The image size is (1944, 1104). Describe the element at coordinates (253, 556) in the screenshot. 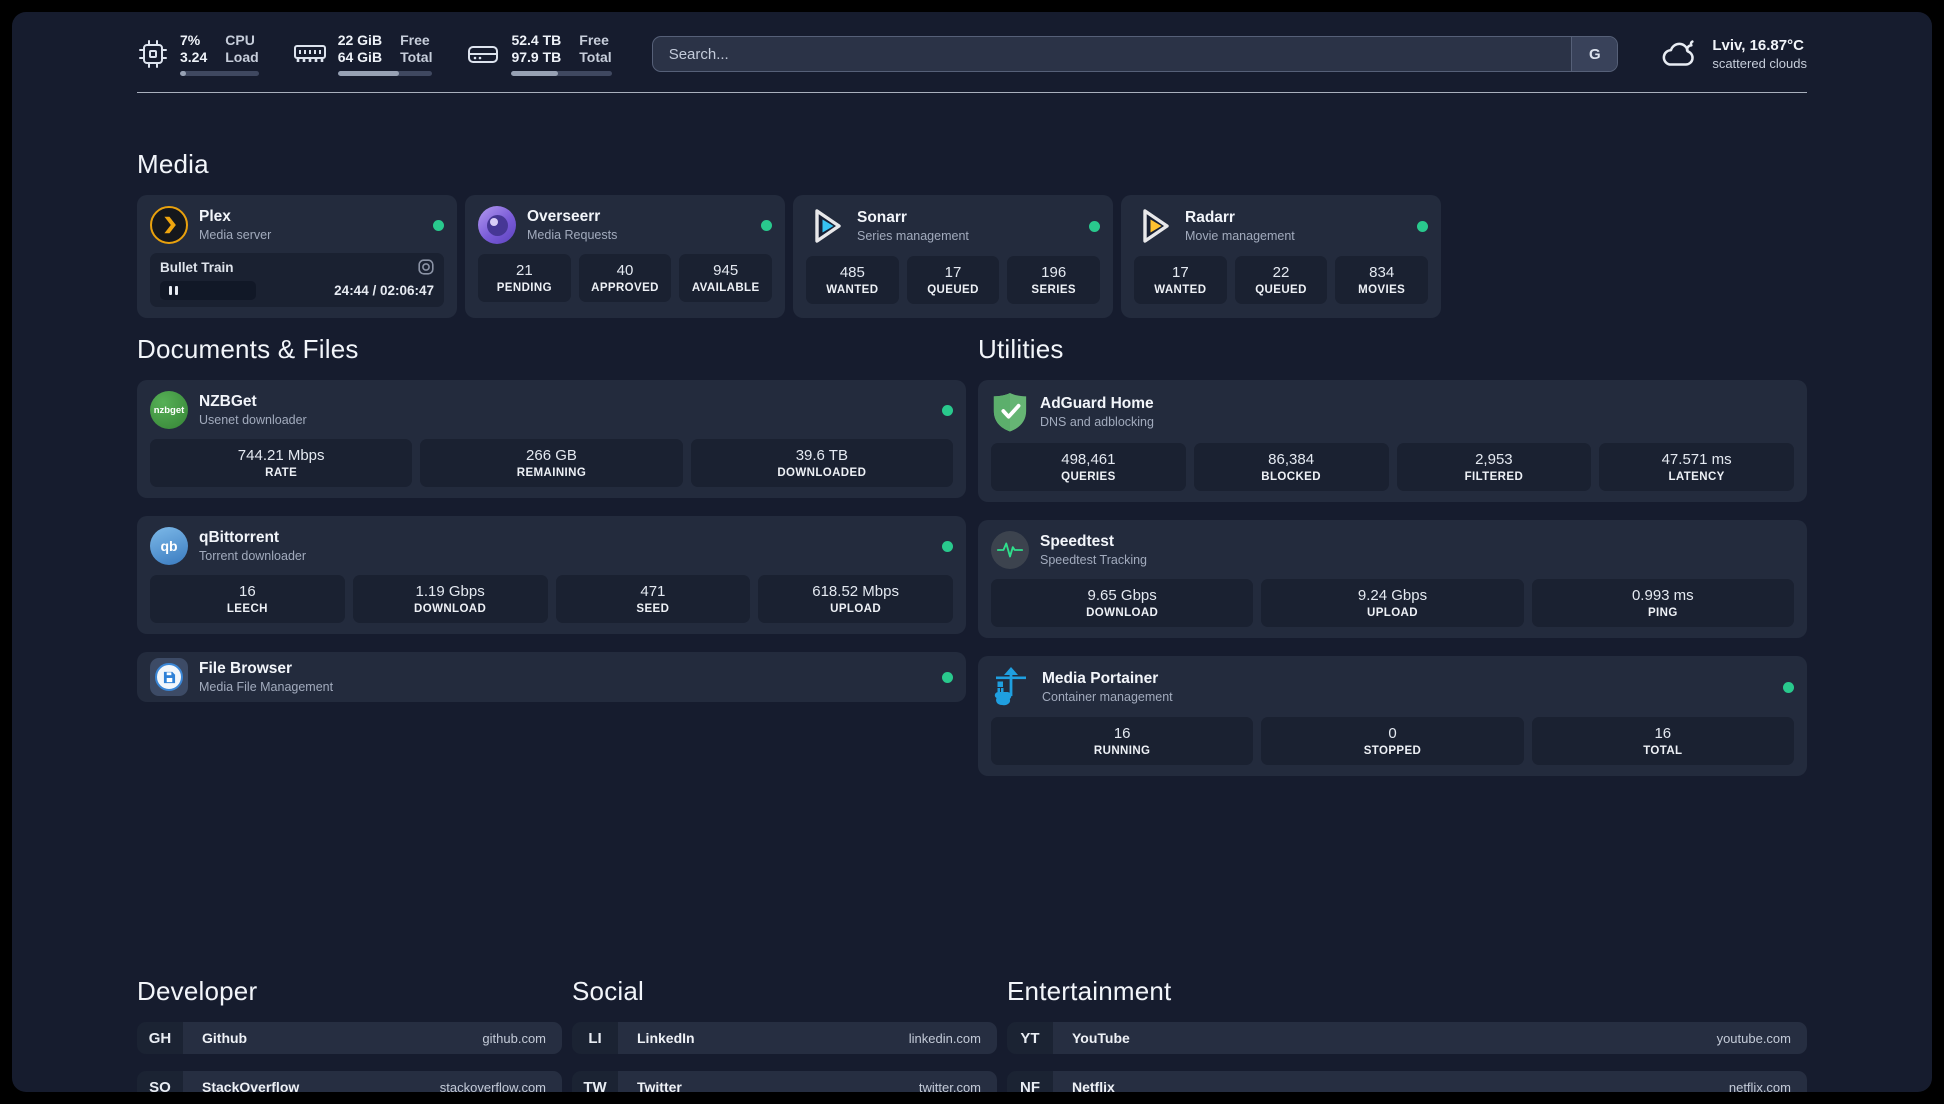

I see `app-description: Torrent downloader` at that location.